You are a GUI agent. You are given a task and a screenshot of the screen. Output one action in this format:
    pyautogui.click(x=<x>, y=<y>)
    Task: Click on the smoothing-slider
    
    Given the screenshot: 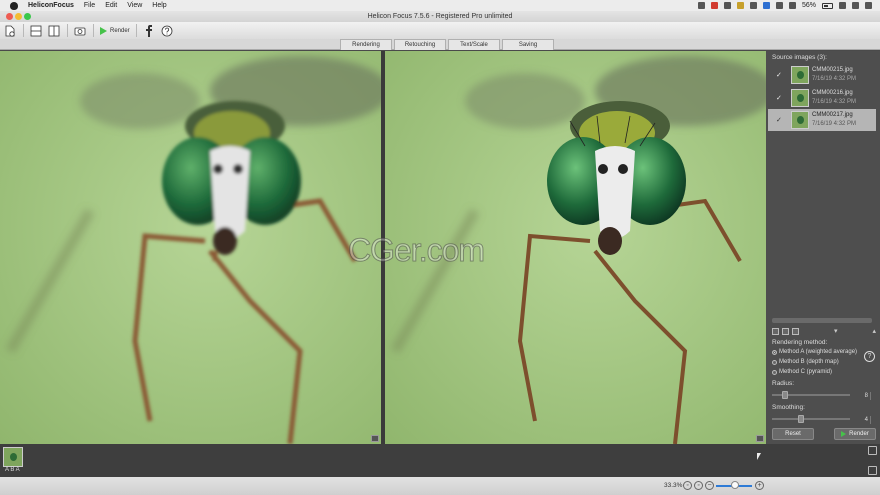 What is the action you would take?
    pyautogui.click(x=811, y=419)
    